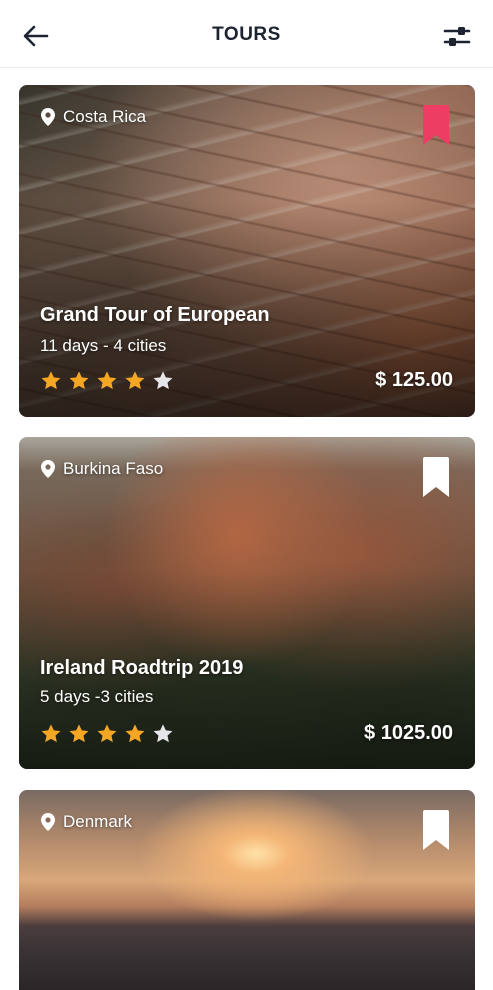 The height and width of the screenshot is (990, 493). I want to click on tour-price: $ 125.00, so click(414, 380).